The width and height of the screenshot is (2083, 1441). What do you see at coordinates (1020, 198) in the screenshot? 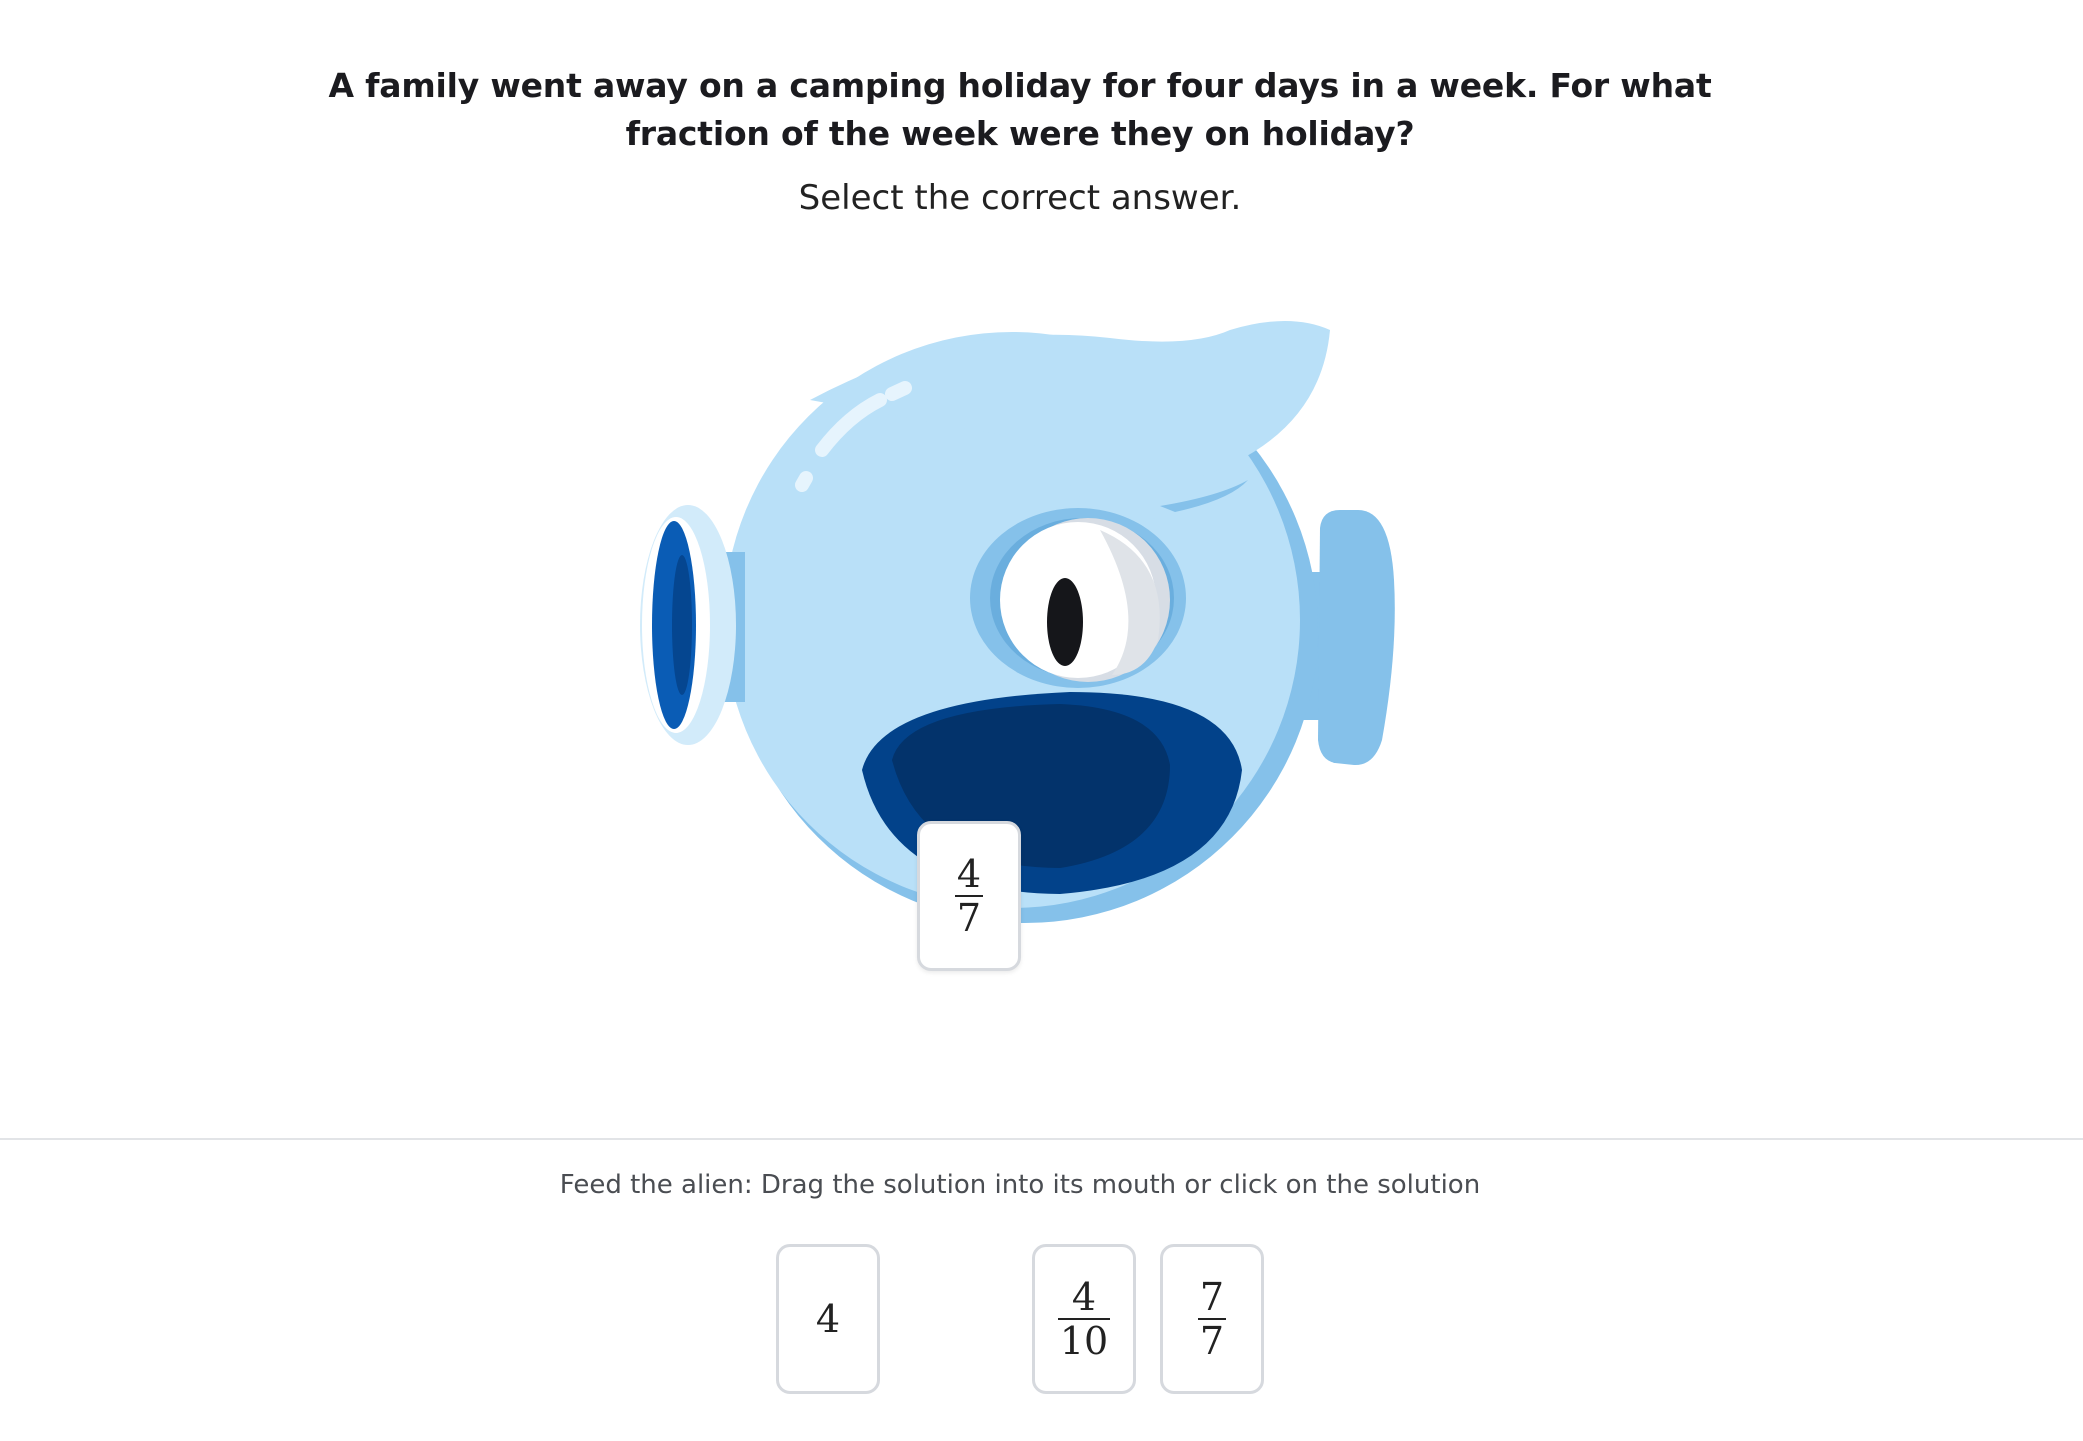
I see `instruction-text: Select the correct answer.` at bounding box center [1020, 198].